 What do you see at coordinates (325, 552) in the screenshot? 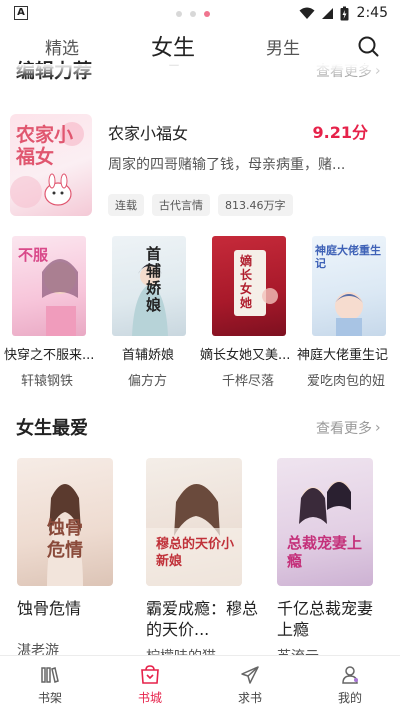
I see `cover-title: 总裁宠妻上瘾` at bounding box center [325, 552].